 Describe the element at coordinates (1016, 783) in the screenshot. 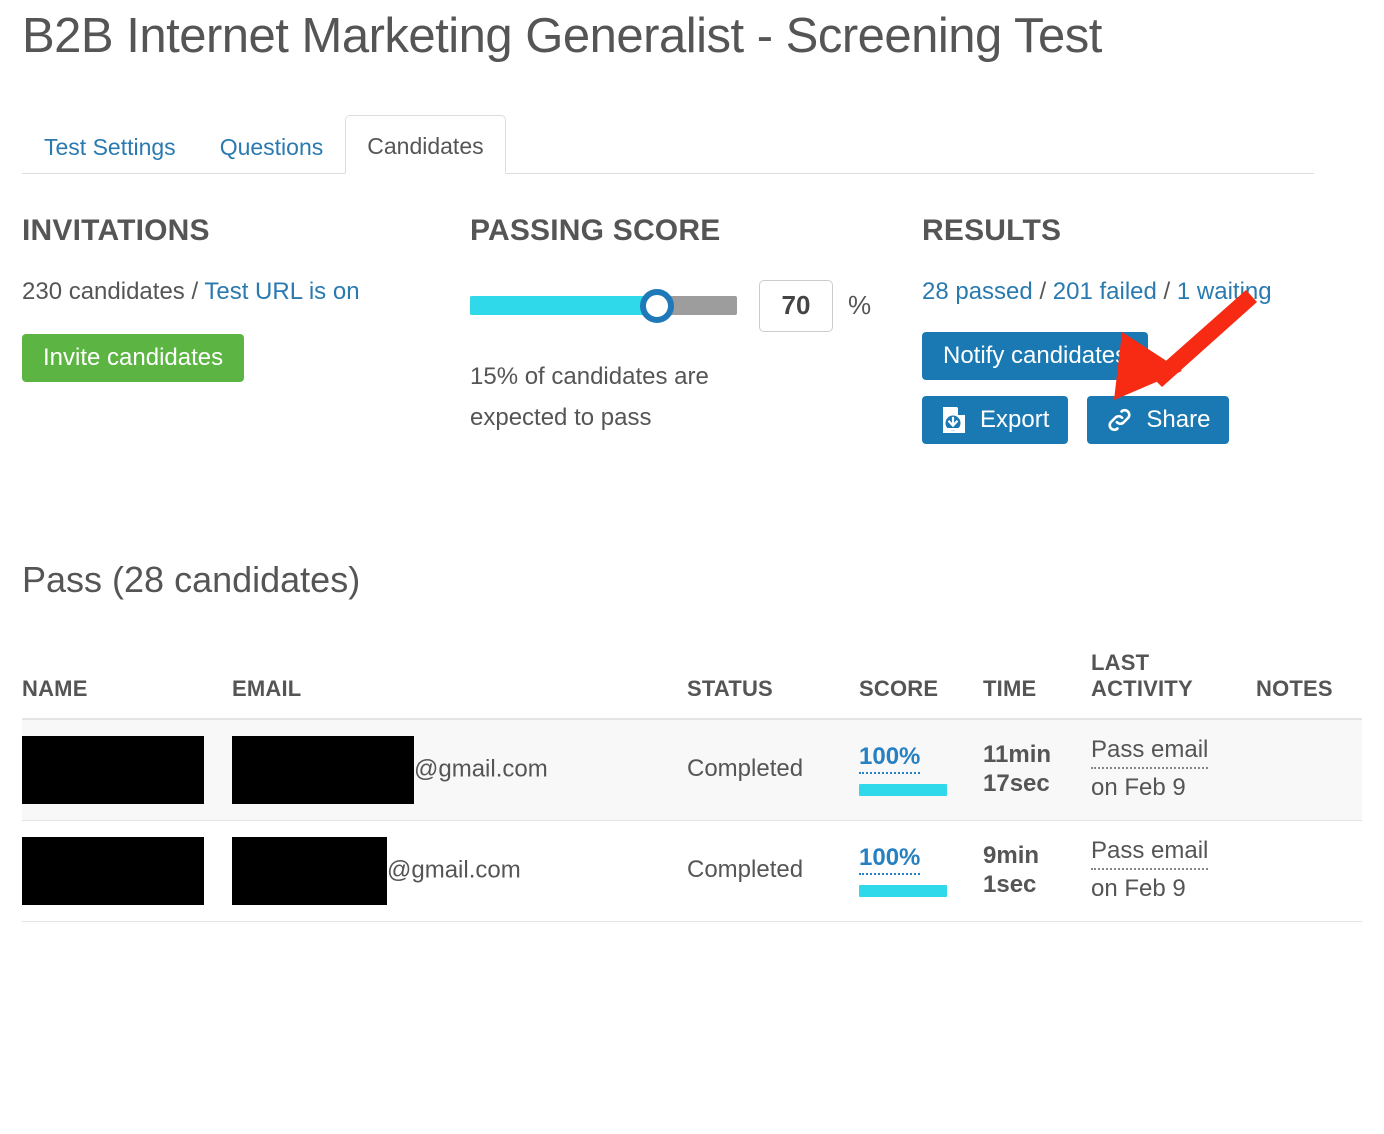

I see `time-seconds: 17sec` at that location.